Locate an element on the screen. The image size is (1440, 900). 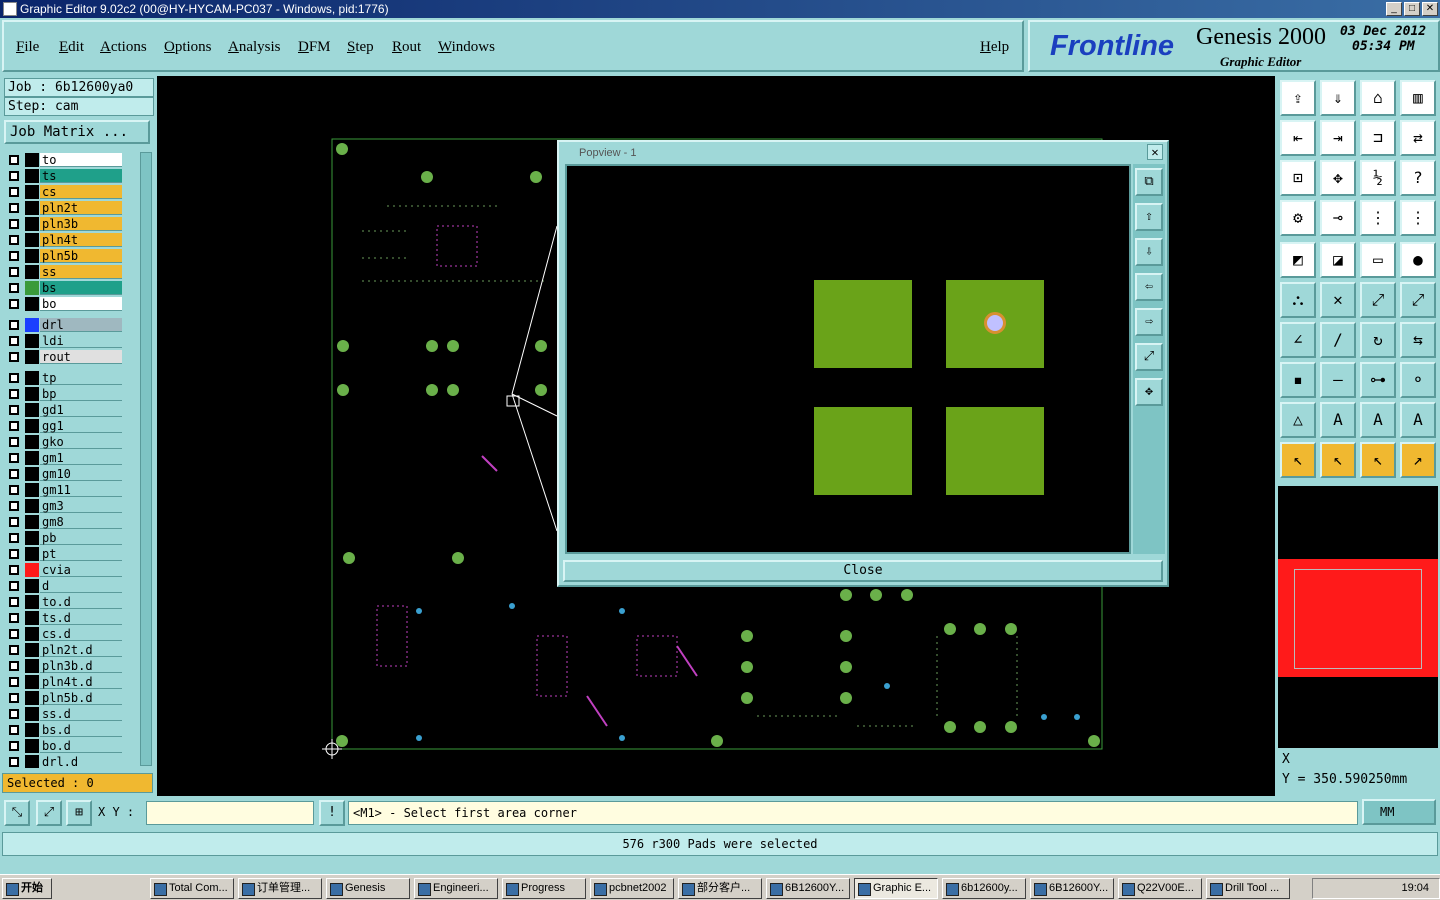
layer-name: pln4t is located at coordinates (81, 240).